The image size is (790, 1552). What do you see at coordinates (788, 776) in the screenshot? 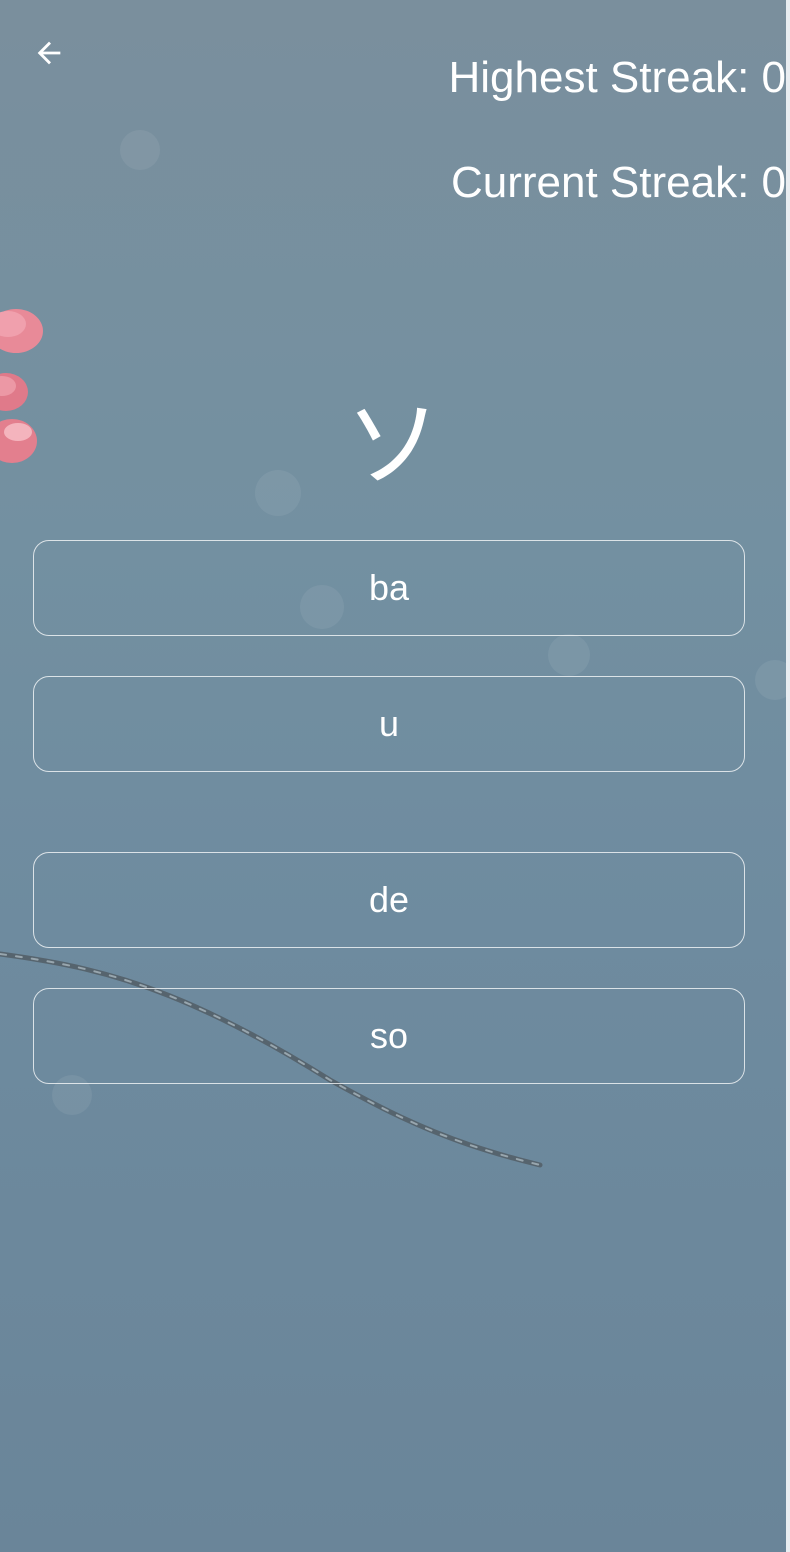
I see `window-edge` at bounding box center [788, 776].